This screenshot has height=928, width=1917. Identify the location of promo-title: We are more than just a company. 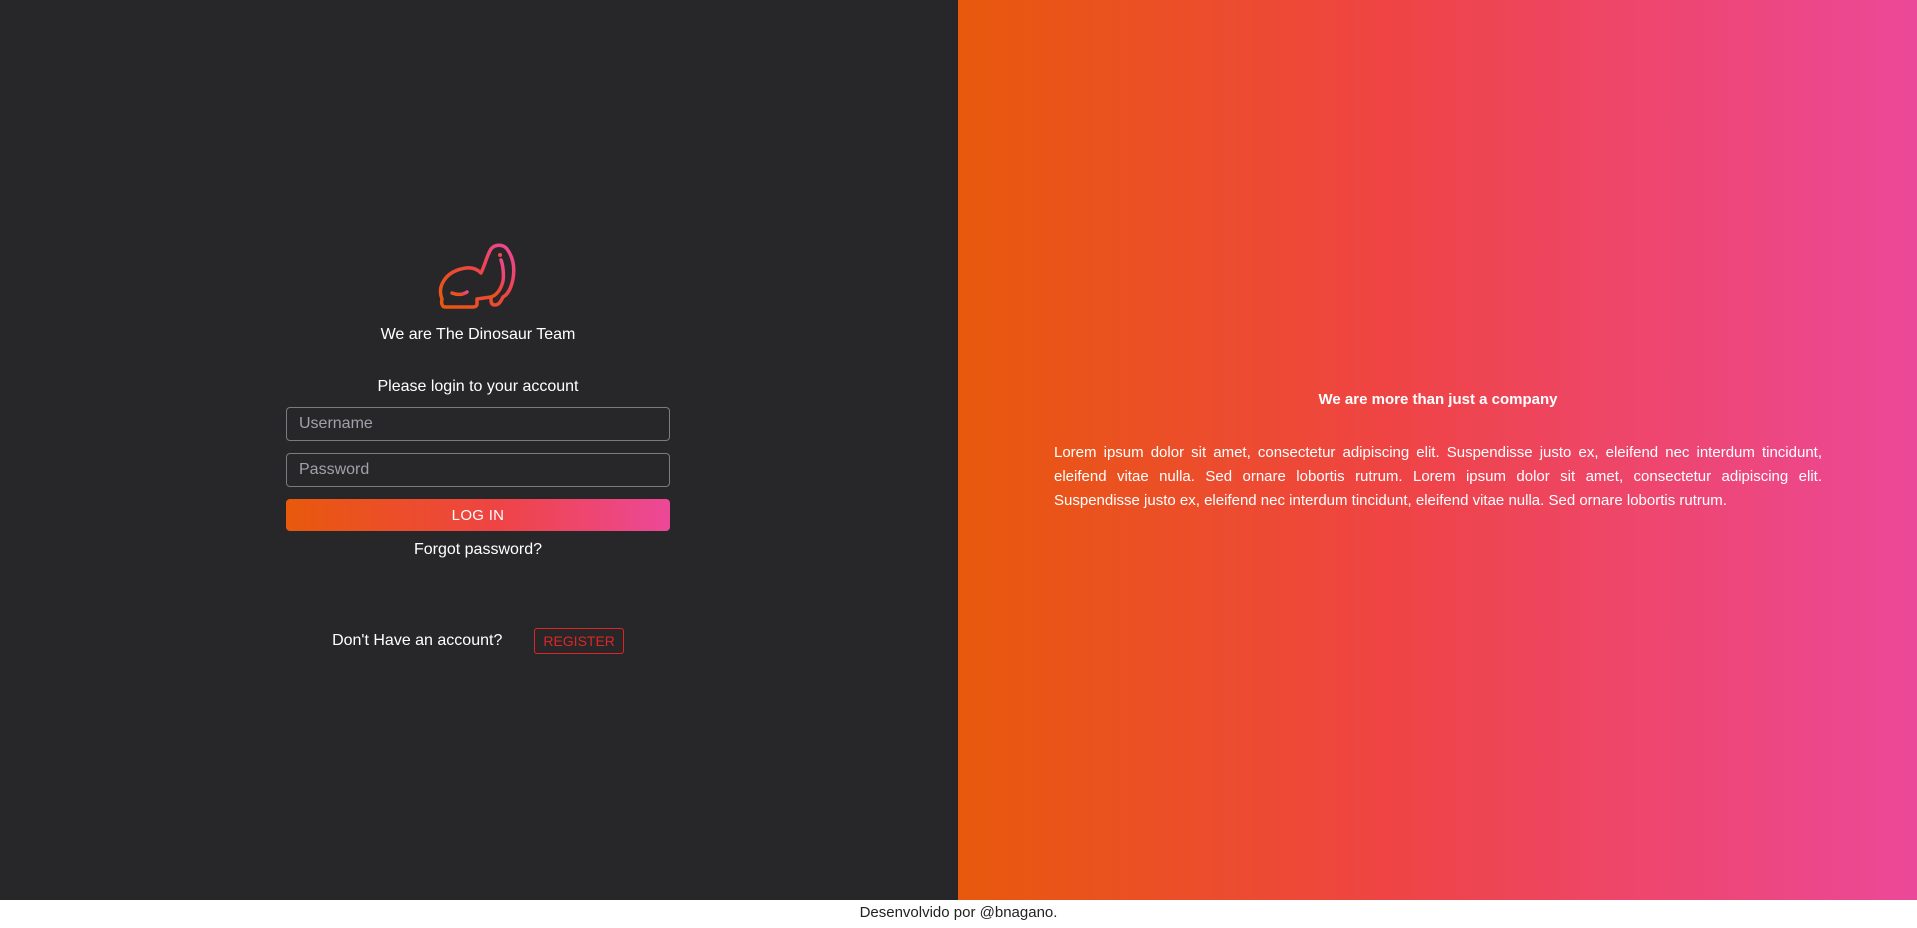
(1438, 399).